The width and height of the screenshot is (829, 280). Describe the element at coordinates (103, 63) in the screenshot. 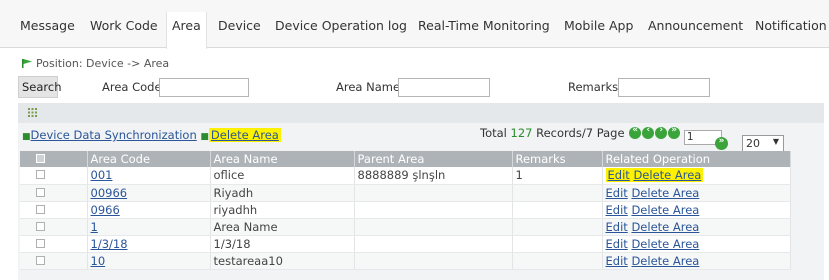

I see `breadcrumb-text: Position: Device -> Area` at that location.